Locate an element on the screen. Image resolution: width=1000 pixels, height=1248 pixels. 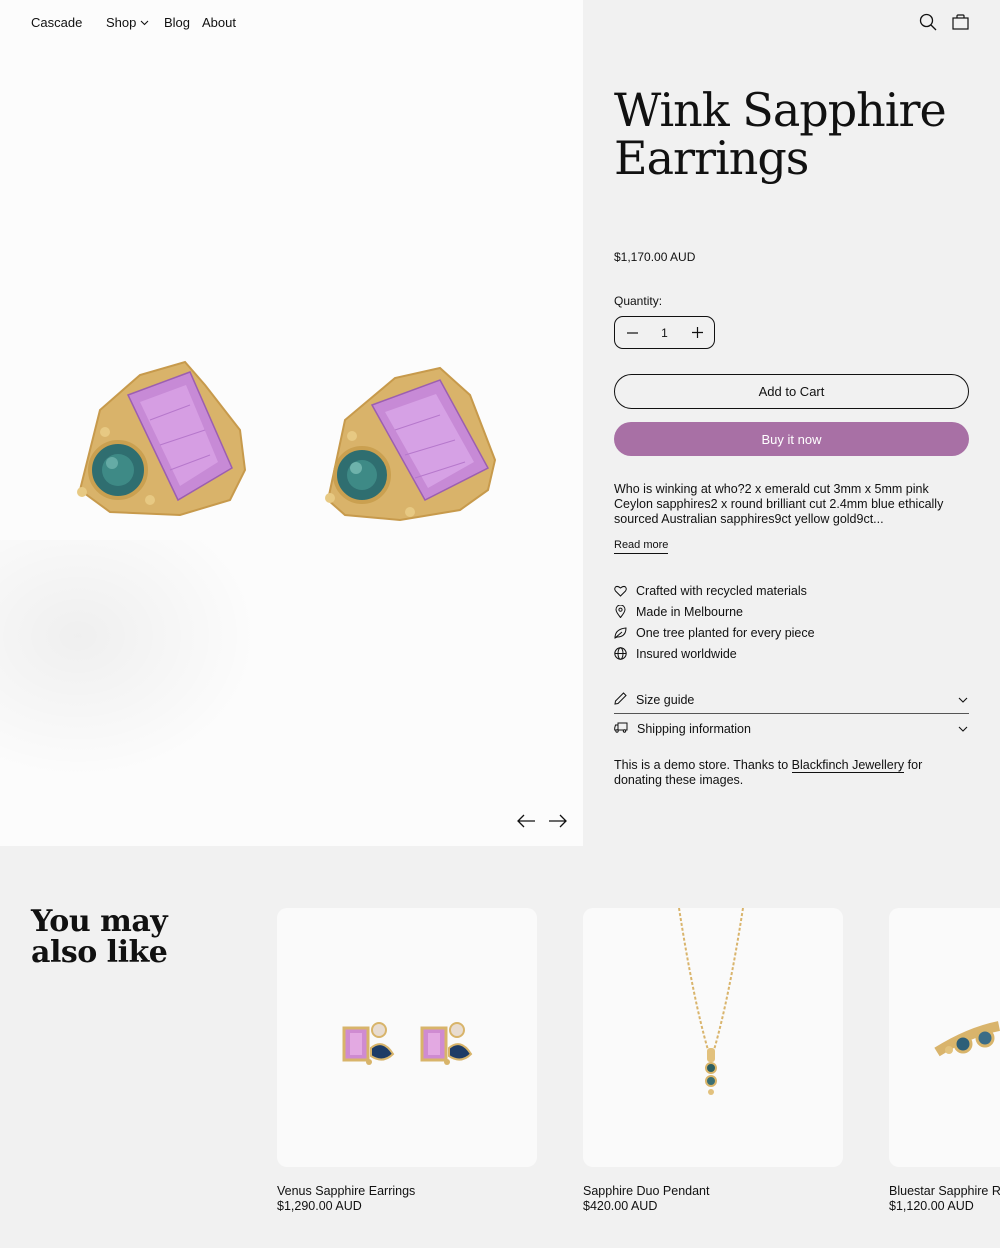
size-guide-accordion: Size guide is located at coordinates (791, 700).